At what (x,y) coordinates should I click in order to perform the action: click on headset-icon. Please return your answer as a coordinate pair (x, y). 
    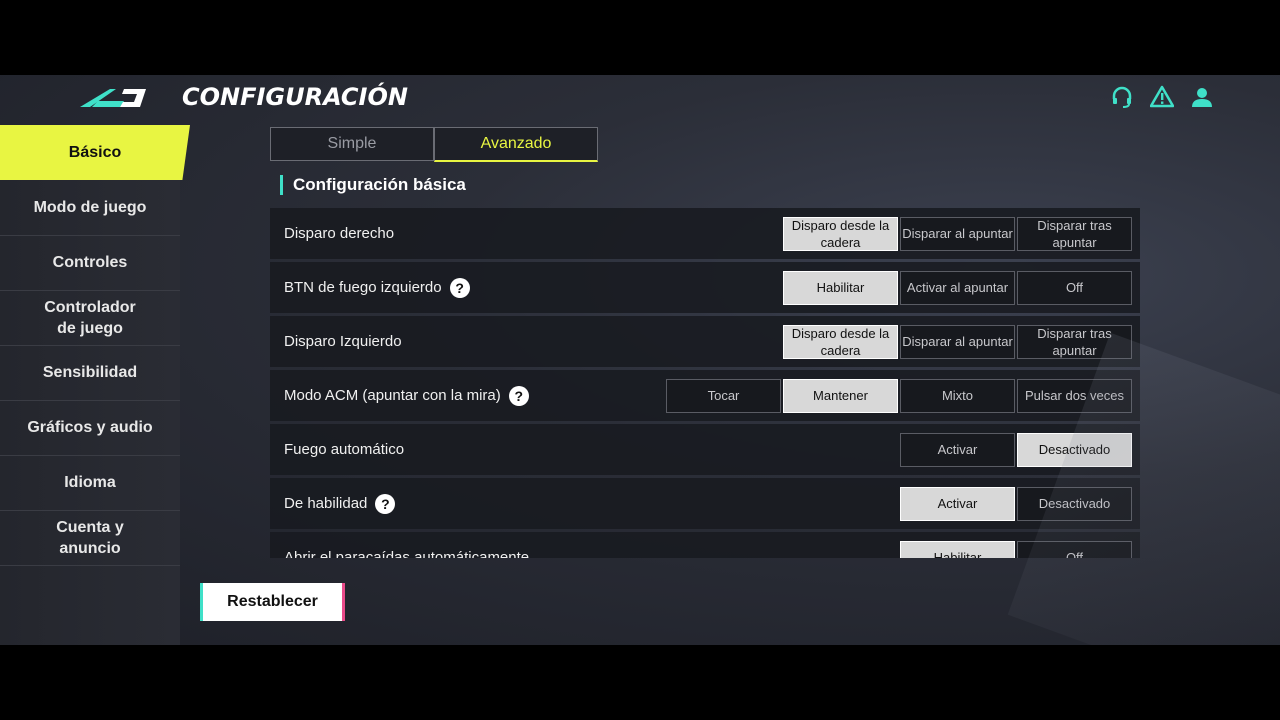
    Looking at the image, I should click on (1122, 97).